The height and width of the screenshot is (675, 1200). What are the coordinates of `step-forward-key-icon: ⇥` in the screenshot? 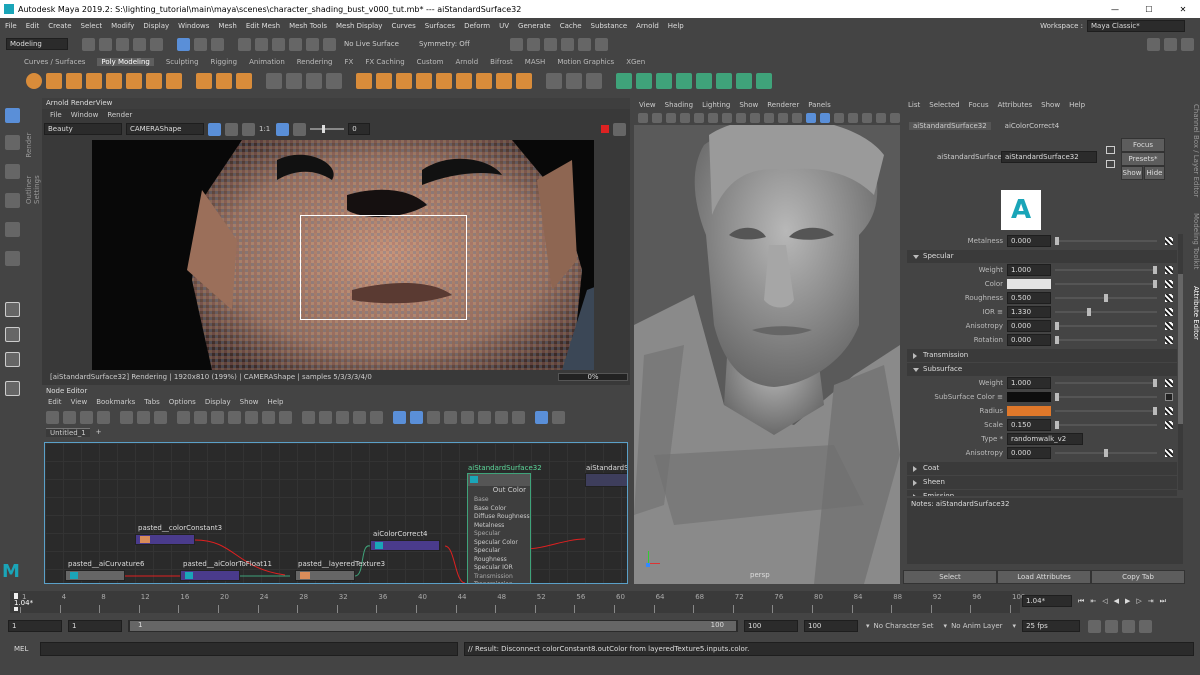 It's located at (1151, 601).